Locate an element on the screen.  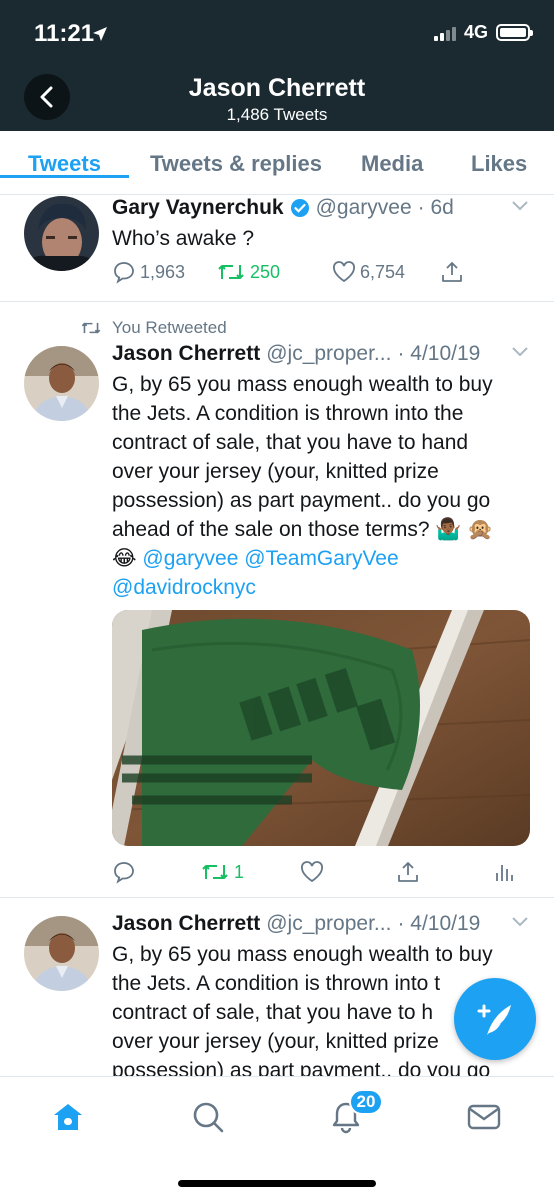
tweet-image is located at coordinates (321, 728).